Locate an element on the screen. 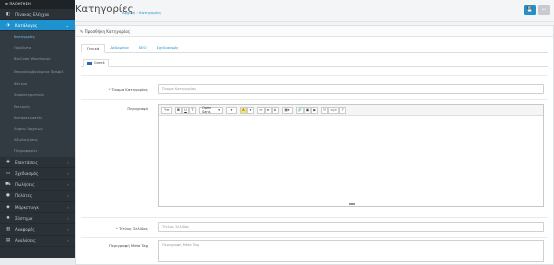 The image size is (554, 265). font-family-select: Open Sans ▾ is located at coordinates (211, 110).